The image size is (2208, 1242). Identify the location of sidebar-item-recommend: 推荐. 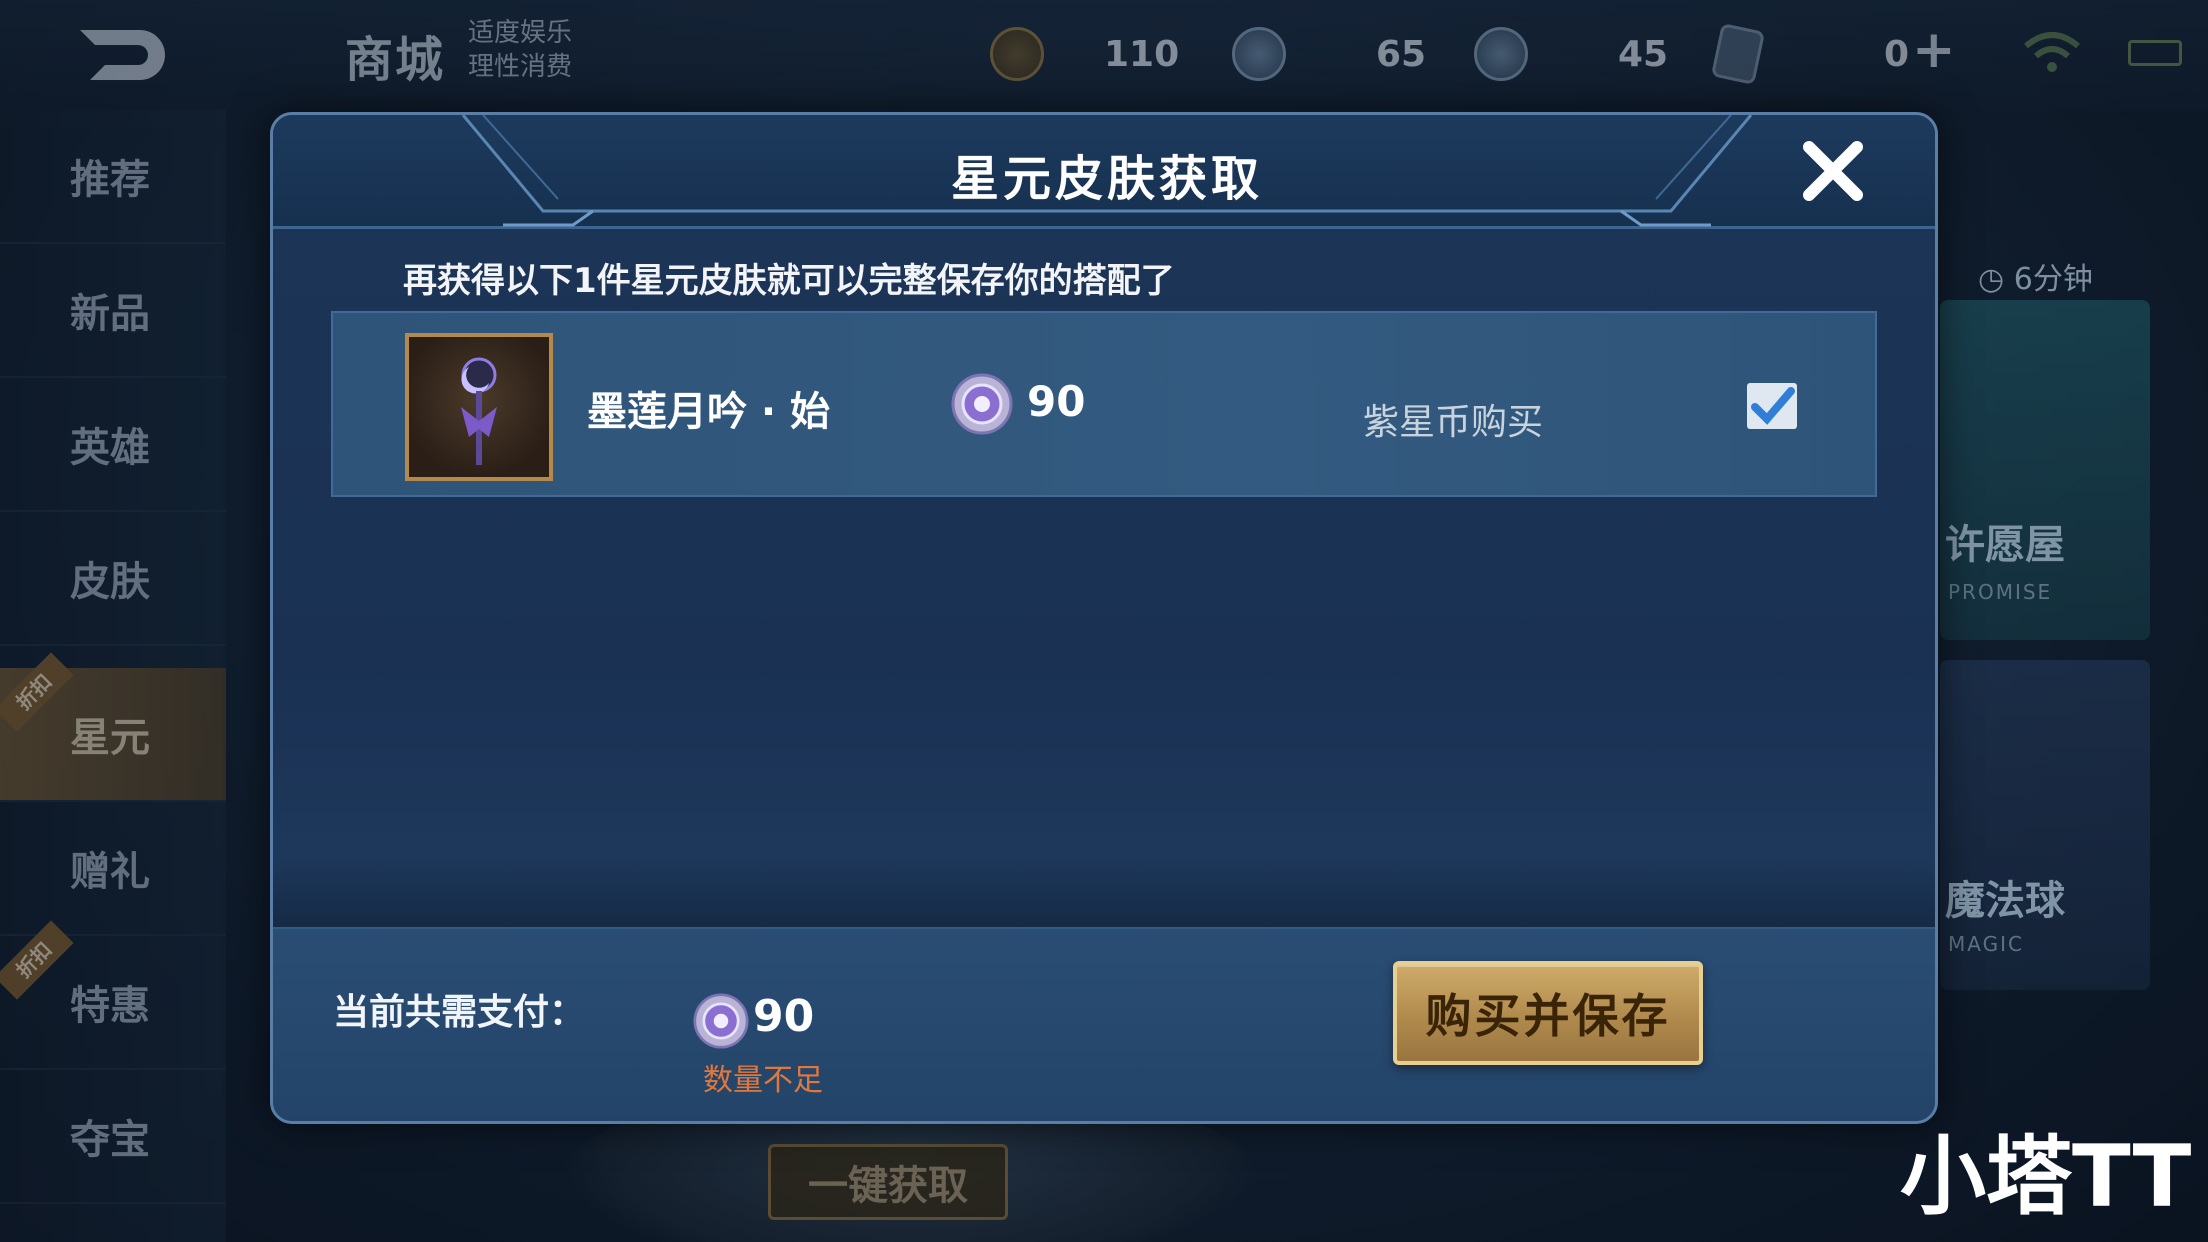
(113, 177).